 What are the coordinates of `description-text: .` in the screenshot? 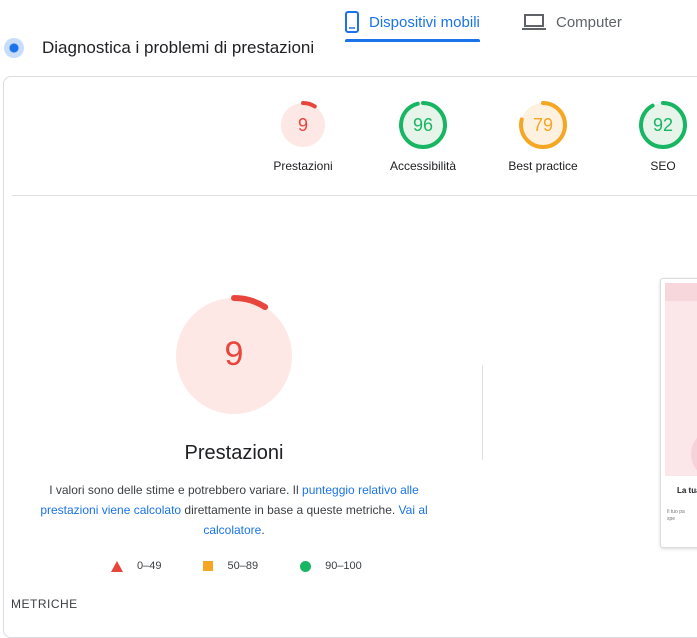 It's located at (263, 530).